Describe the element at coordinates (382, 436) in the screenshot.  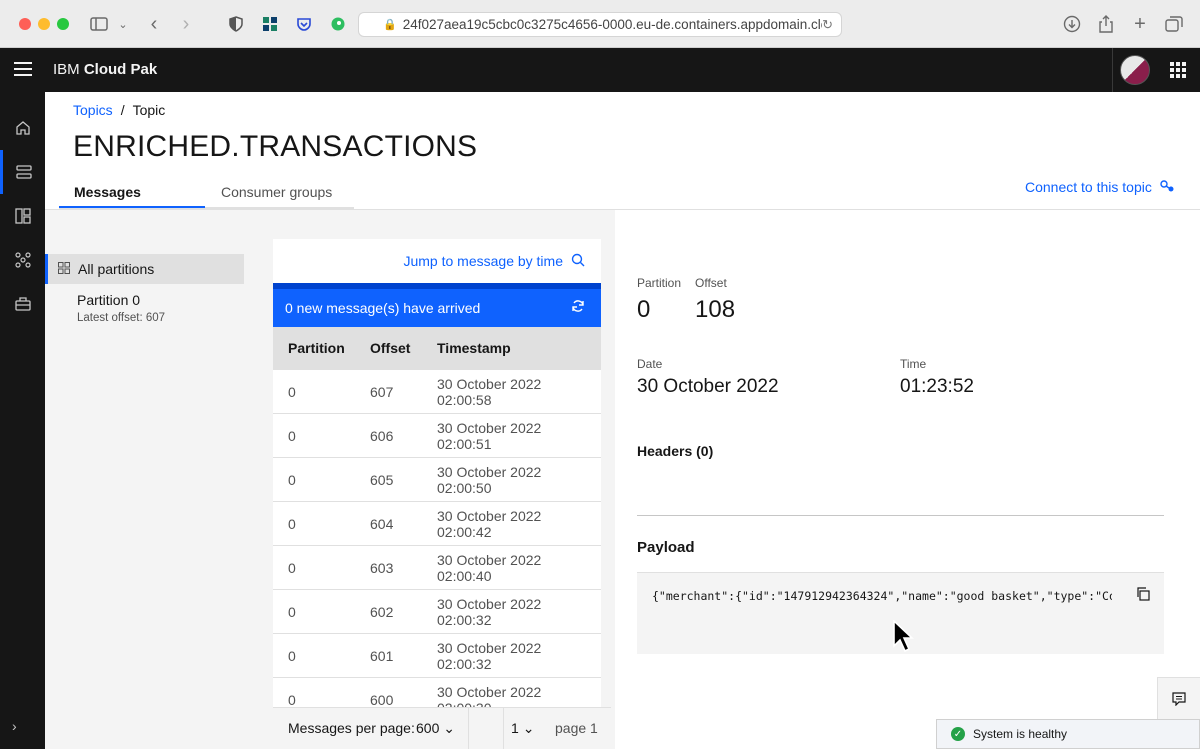
I see `cell-offset: 606` at that location.